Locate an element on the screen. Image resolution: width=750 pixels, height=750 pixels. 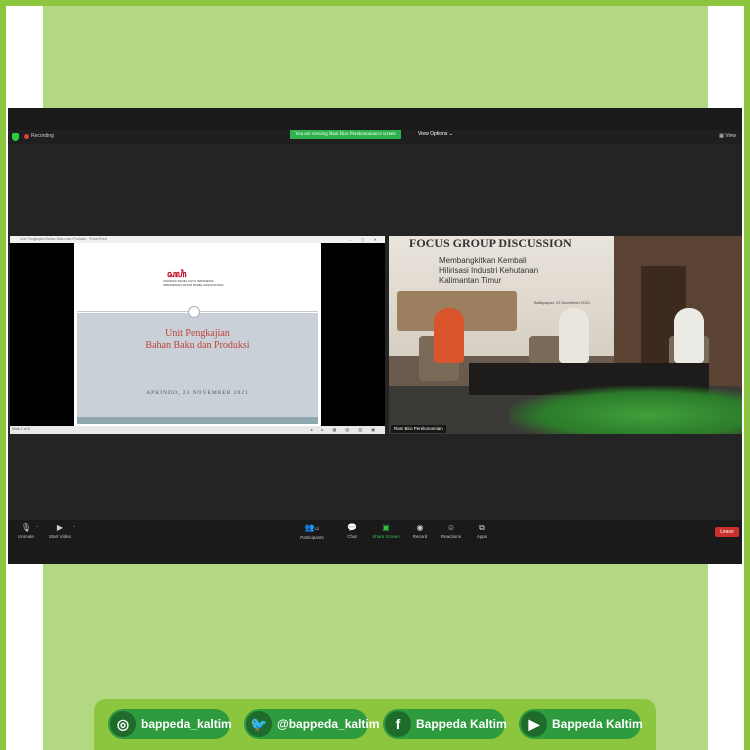
participants-count: 12 is located at coordinates (317, 528).